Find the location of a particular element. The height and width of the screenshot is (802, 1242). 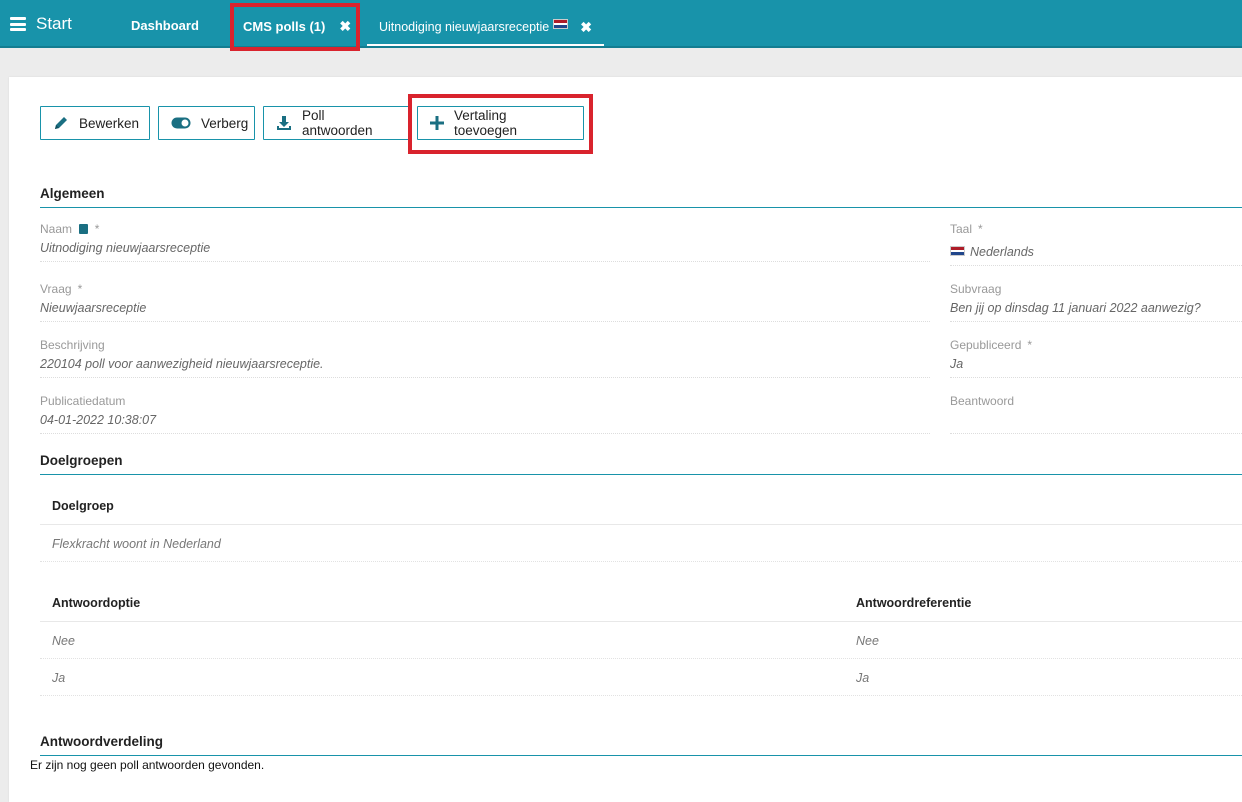

table-cell-reference: Ja is located at coordinates (863, 678).